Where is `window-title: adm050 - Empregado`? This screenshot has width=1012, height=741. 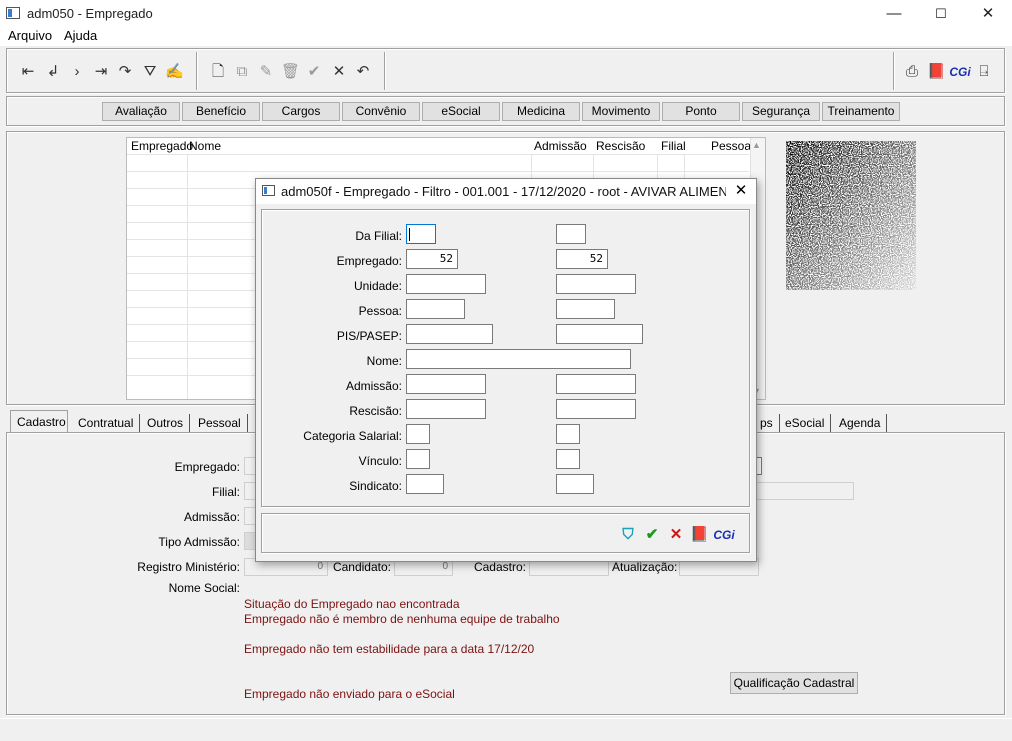
window-title: adm050 - Empregado is located at coordinates (90, 13).